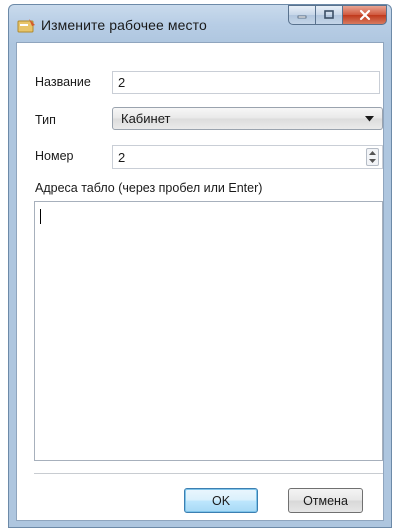 This screenshot has height=531, width=397. Describe the element at coordinates (124, 25) in the screenshot. I see `window-title: Измените рабочее место` at that location.